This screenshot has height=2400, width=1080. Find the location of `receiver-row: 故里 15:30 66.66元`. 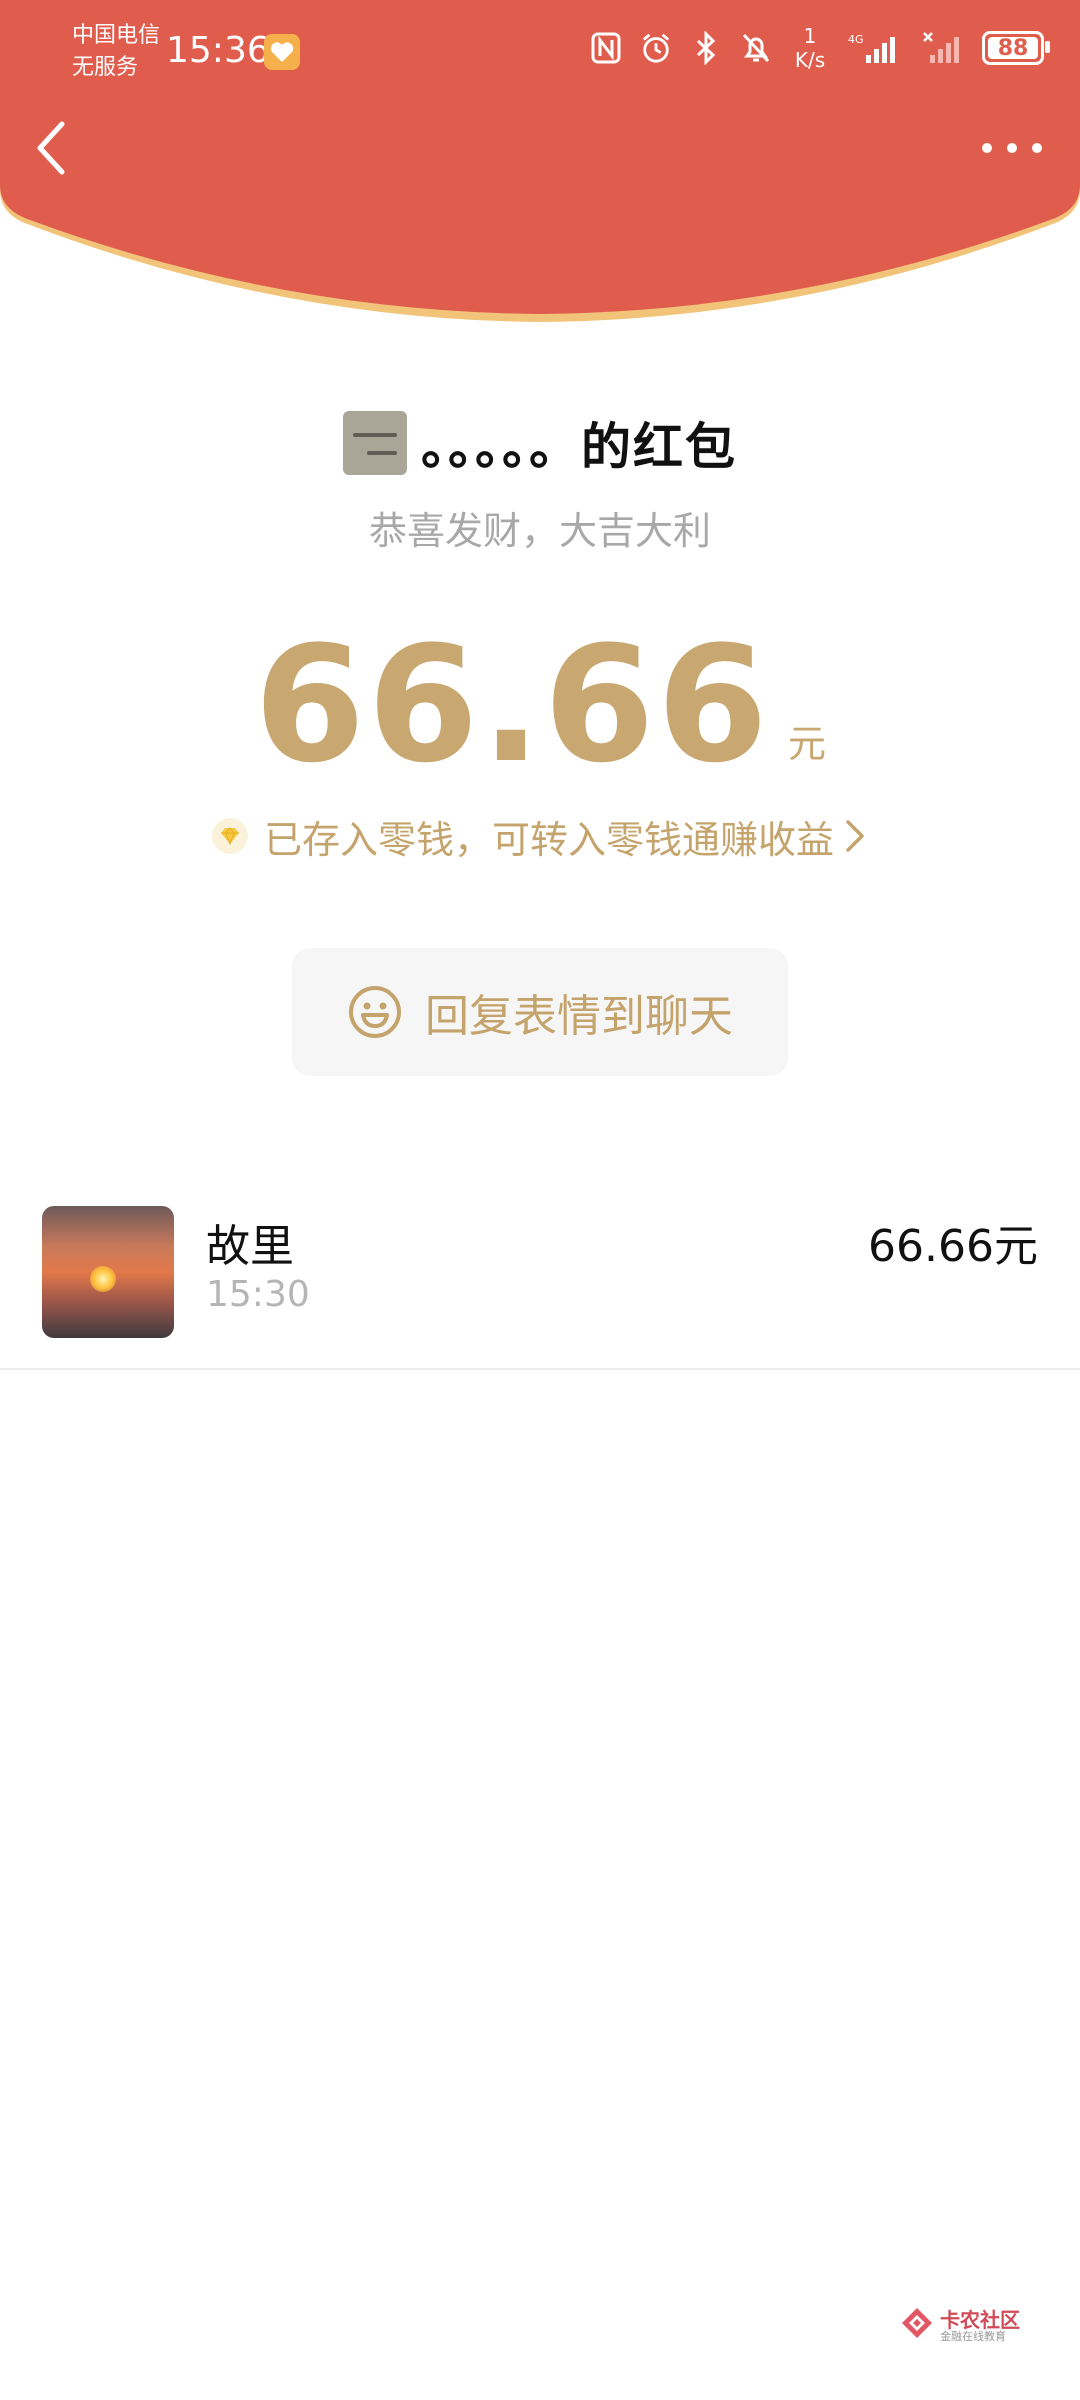

receiver-row: 故里 15:30 66.66元 is located at coordinates (540, 1281).